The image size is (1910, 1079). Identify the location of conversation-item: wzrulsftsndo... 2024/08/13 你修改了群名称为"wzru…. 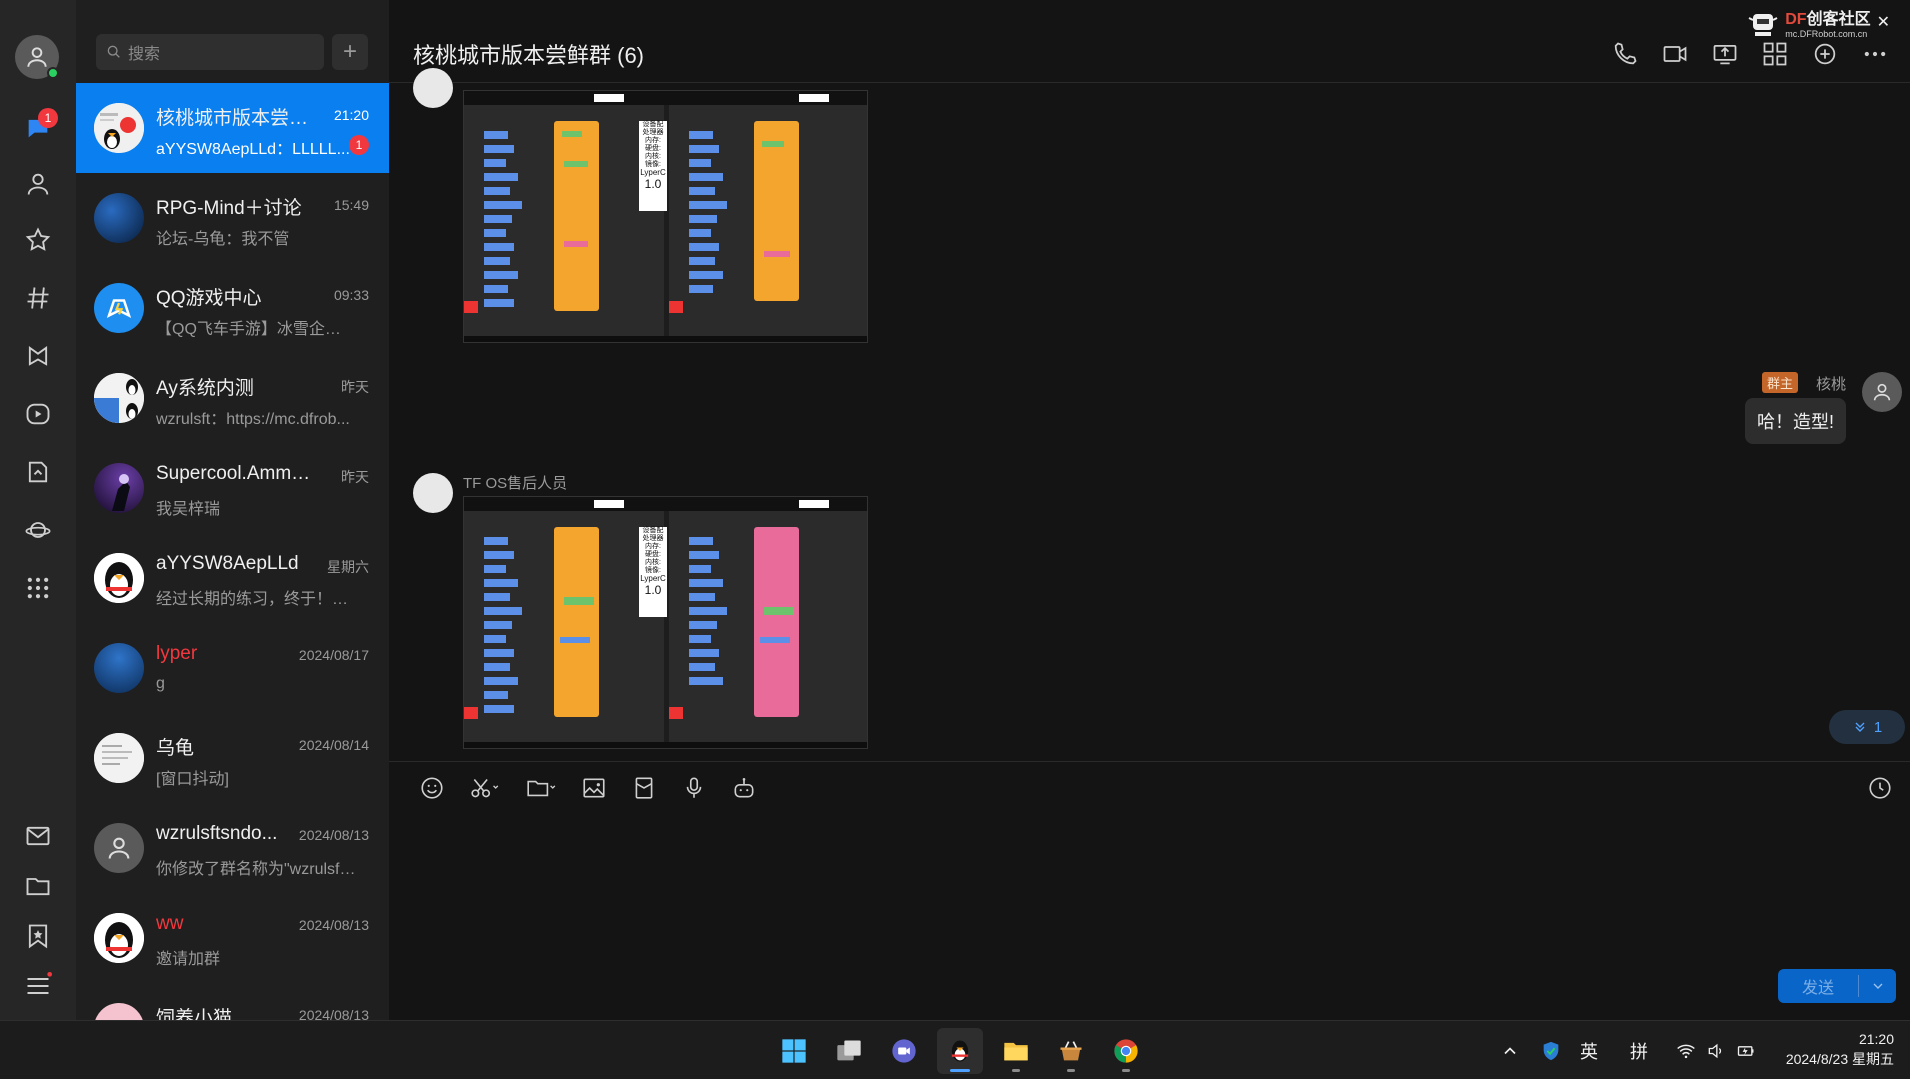
(232, 848).